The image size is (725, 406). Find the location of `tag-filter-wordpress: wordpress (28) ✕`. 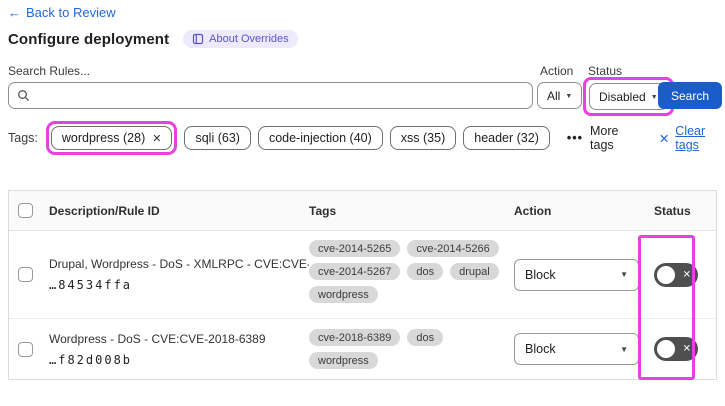

tag-filter-wordpress: wordpress (28) ✕ is located at coordinates (111, 138).